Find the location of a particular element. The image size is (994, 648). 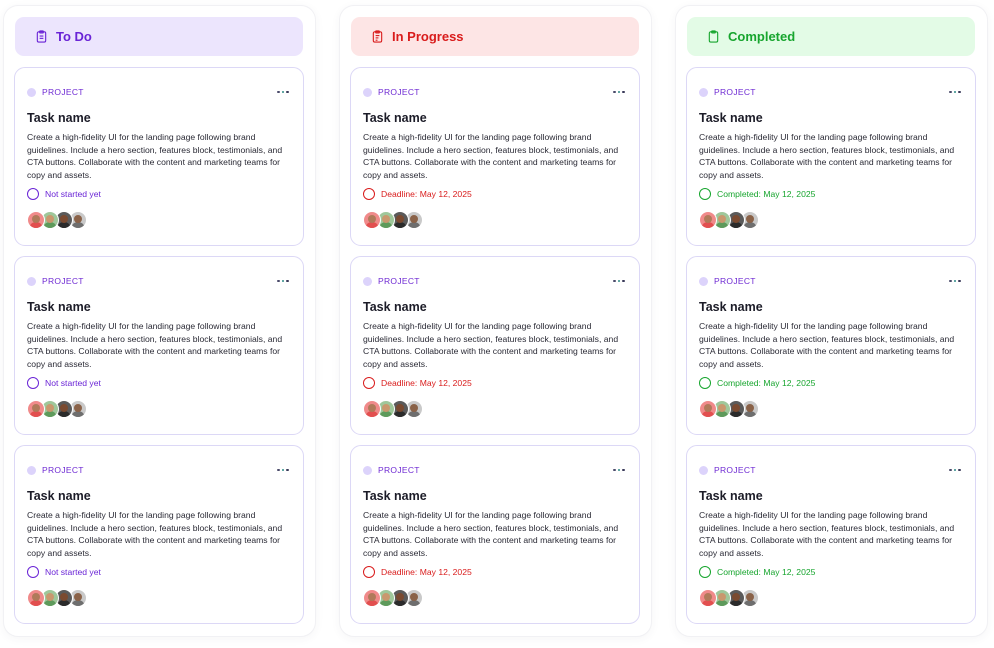

clipboard-check-icon is located at coordinates (713, 36).